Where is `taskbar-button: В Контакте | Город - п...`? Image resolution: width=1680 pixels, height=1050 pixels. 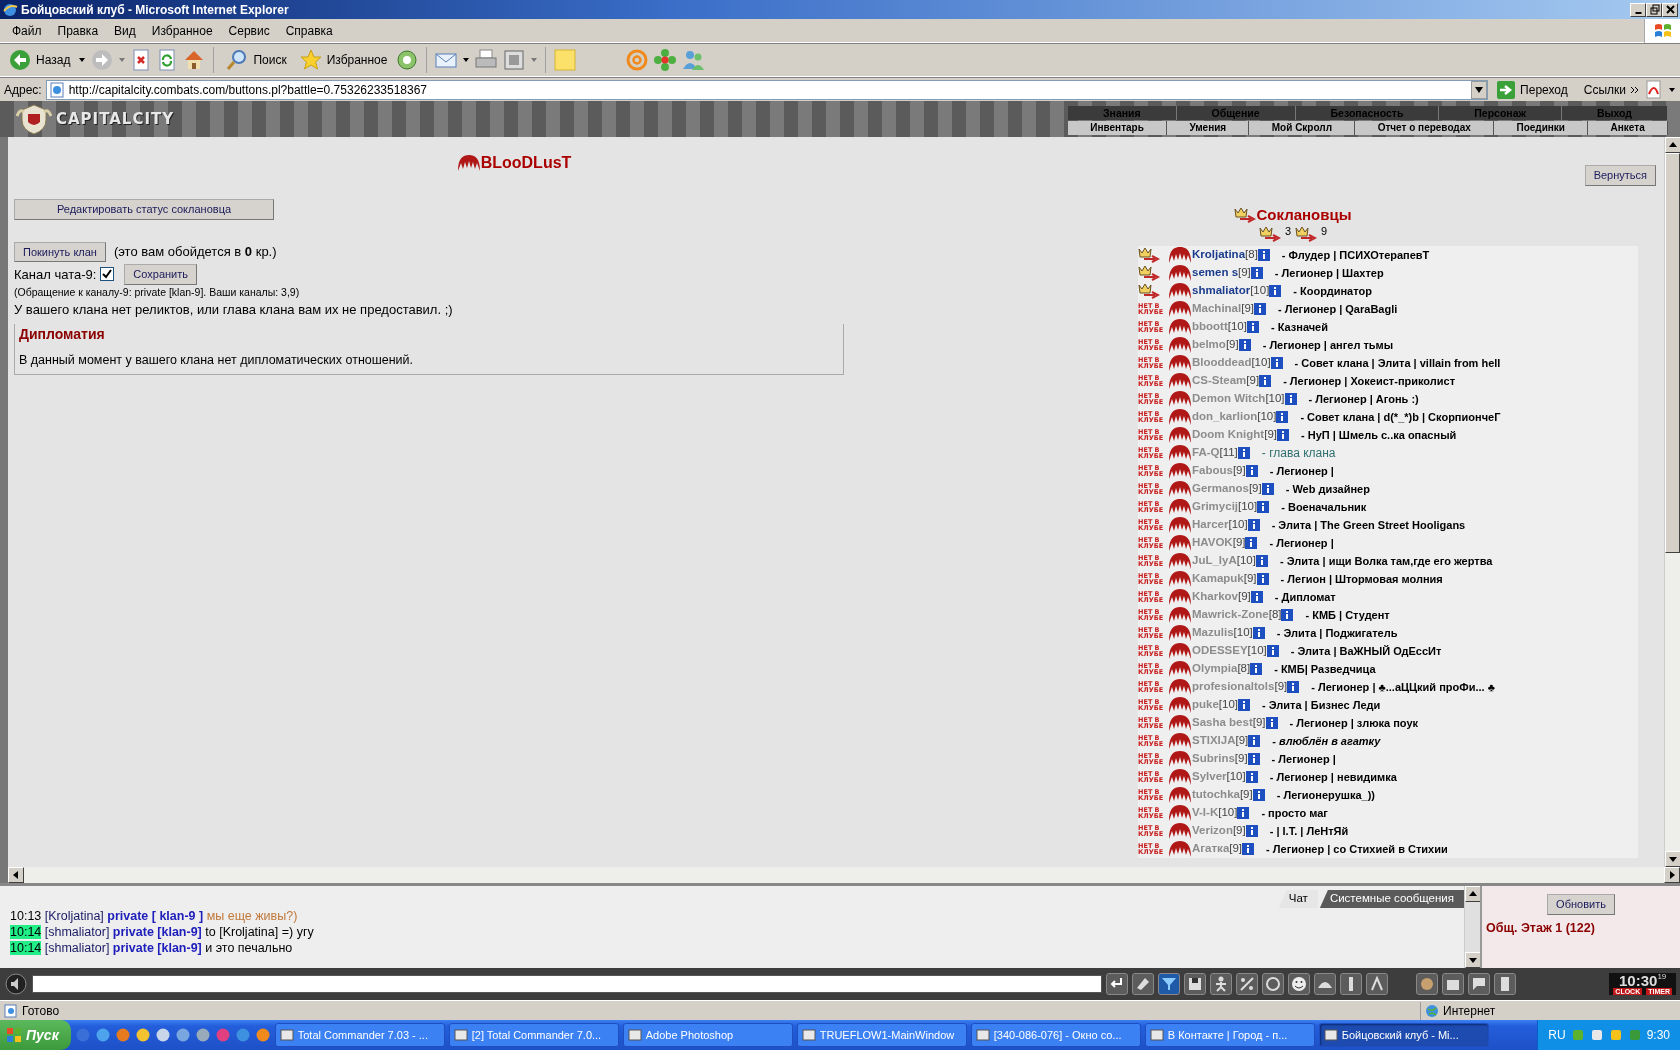 taskbar-button: В Контакте | Город - п... is located at coordinates (1229, 1035).